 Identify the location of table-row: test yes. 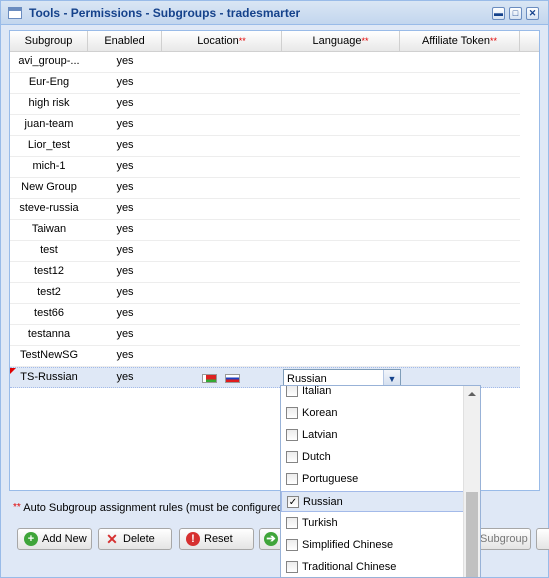
(265, 251).